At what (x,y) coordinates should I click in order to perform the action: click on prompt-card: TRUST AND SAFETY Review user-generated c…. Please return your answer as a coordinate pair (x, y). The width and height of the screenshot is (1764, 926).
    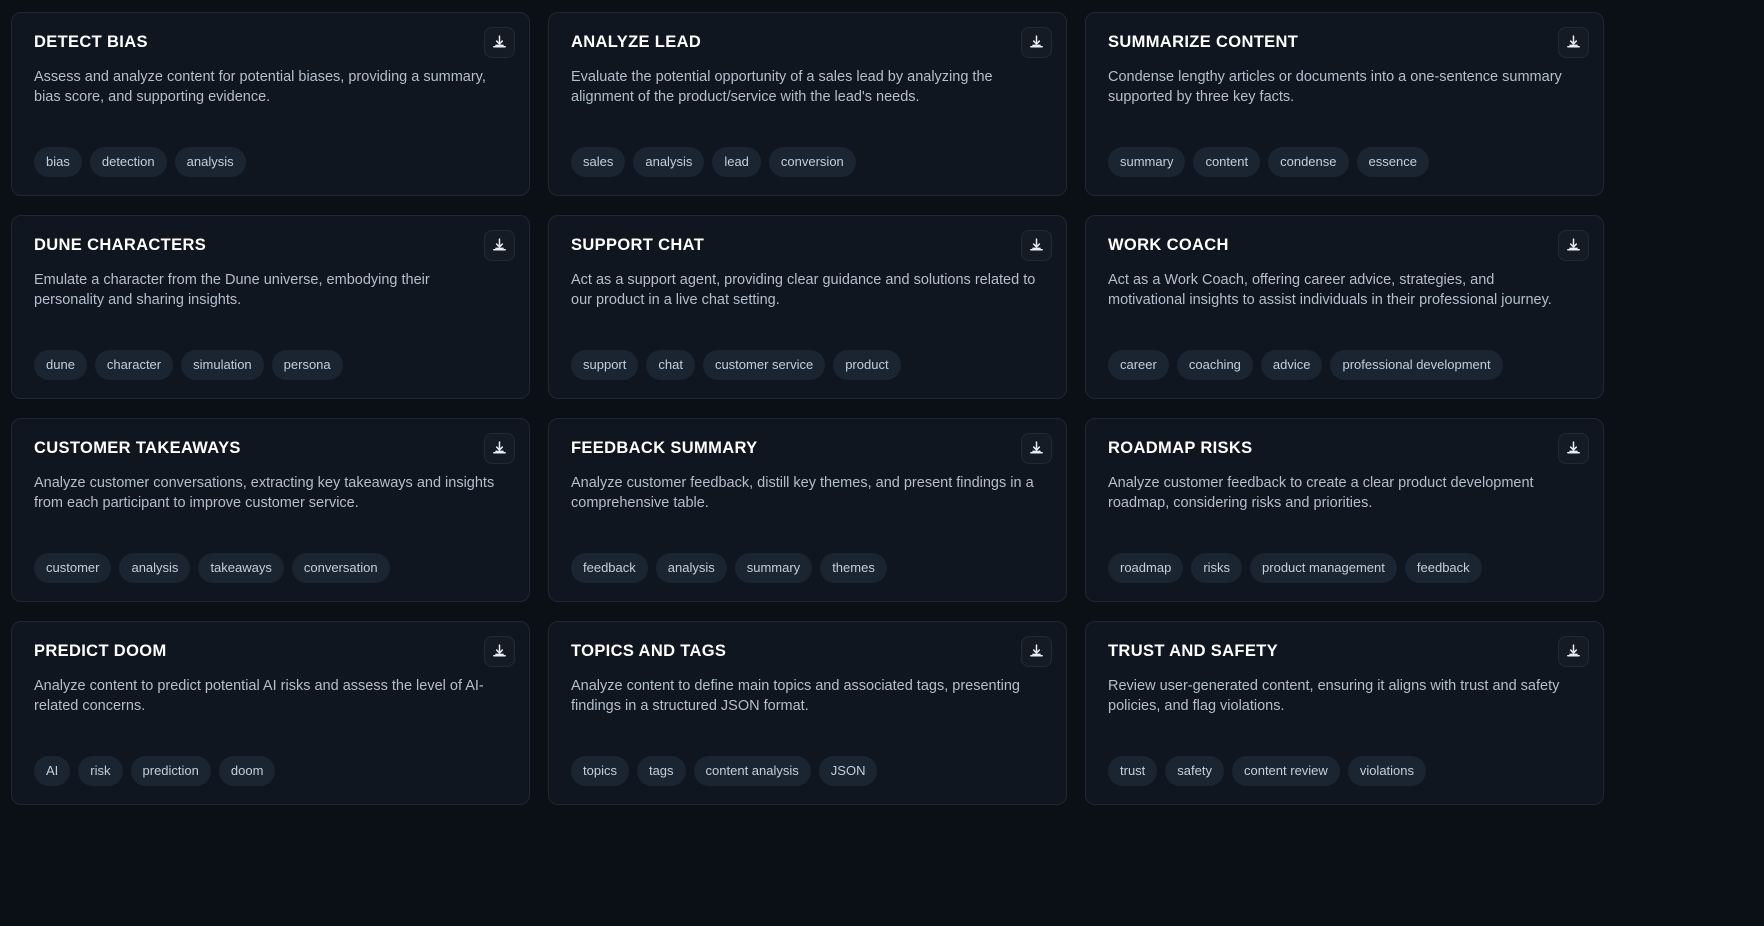
    Looking at the image, I should click on (1344, 713).